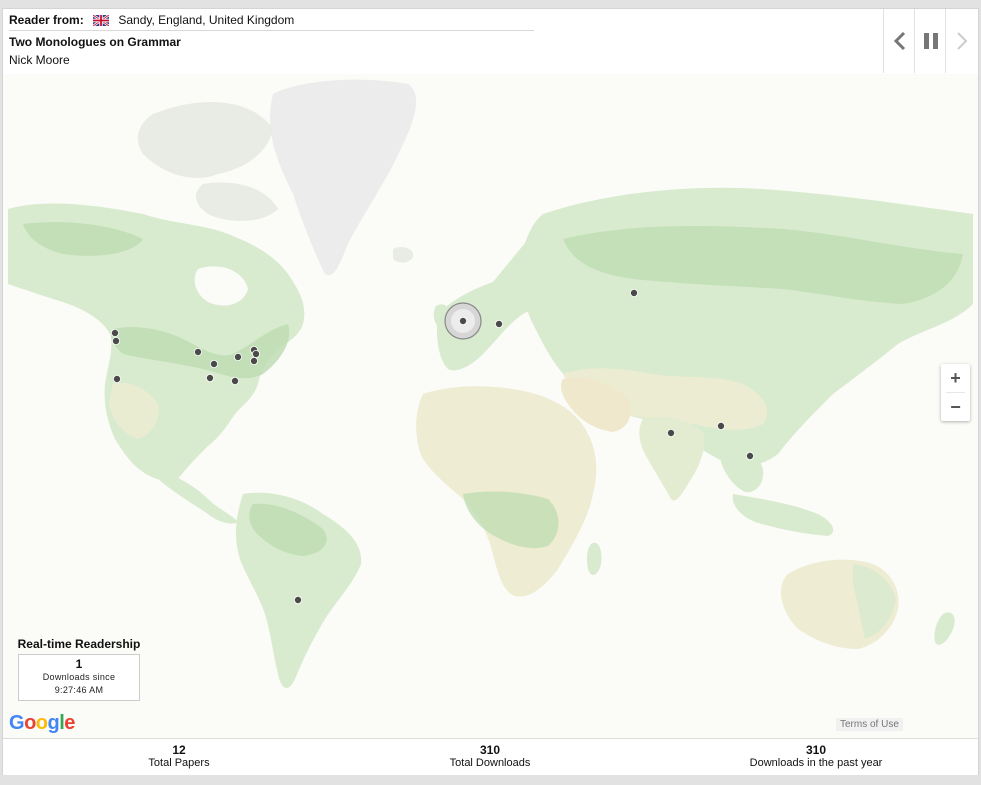 This screenshot has width=981, height=785. What do you see at coordinates (79, 664) in the screenshot?
I see `realtime-count: 1` at bounding box center [79, 664].